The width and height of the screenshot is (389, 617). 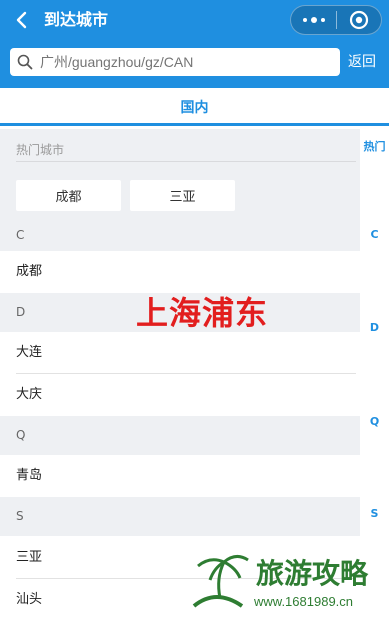 I want to click on group-header-c: C, so click(x=180, y=235).